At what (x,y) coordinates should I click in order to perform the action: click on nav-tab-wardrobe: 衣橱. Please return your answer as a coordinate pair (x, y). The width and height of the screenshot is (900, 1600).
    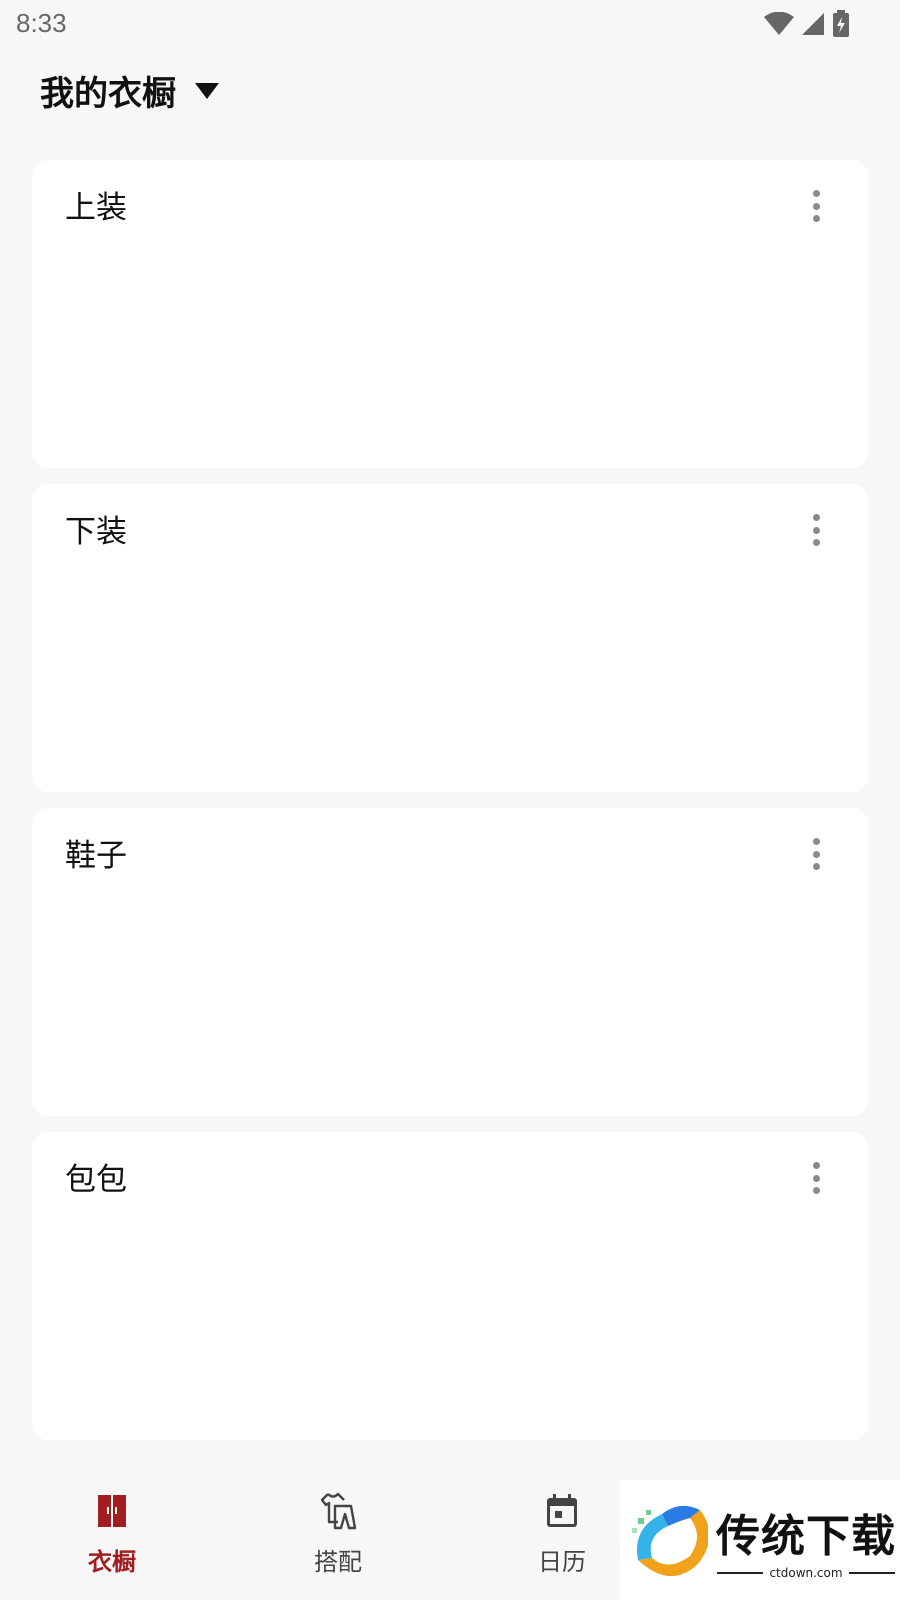
    Looking at the image, I should click on (112, 1538).